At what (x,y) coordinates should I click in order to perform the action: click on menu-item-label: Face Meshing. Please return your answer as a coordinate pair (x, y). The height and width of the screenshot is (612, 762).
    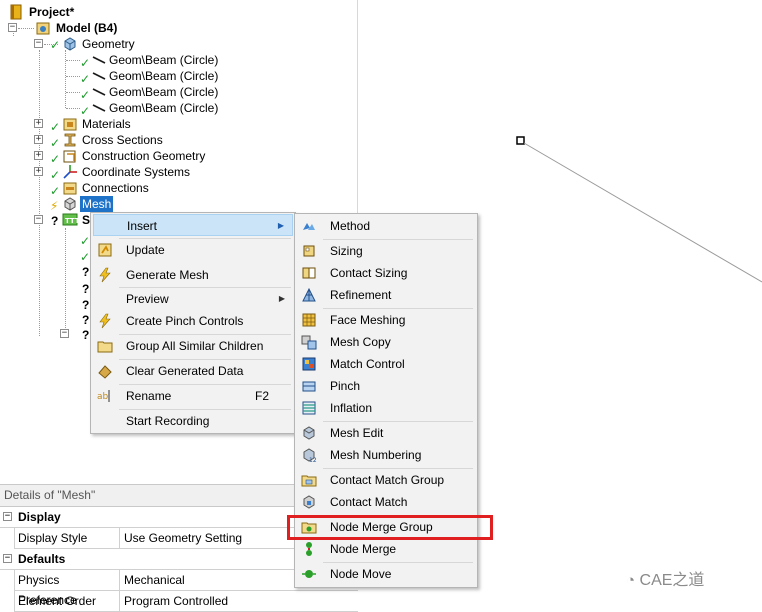
    Looking at the image, I should click on (368, 320).